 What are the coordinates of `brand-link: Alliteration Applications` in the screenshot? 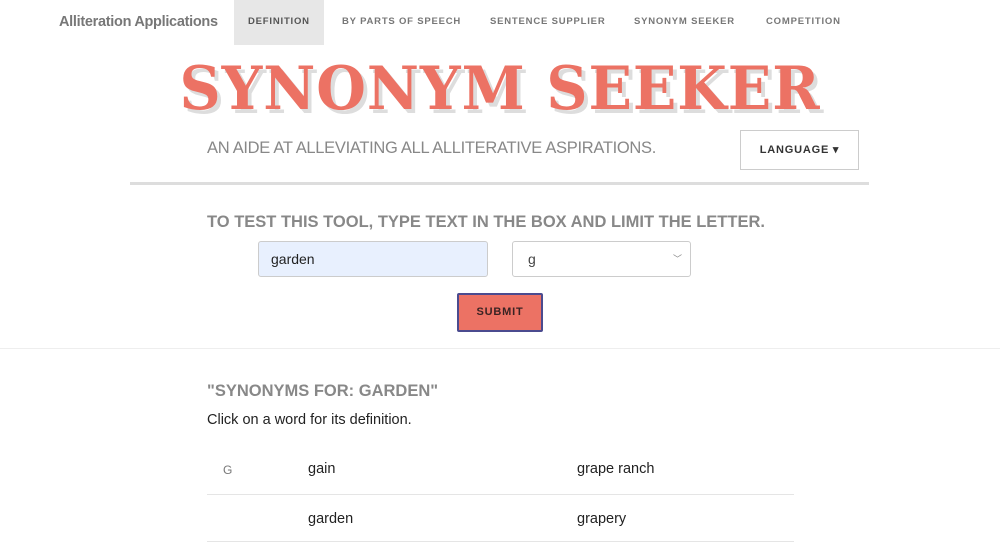 It's located at (138, 22).